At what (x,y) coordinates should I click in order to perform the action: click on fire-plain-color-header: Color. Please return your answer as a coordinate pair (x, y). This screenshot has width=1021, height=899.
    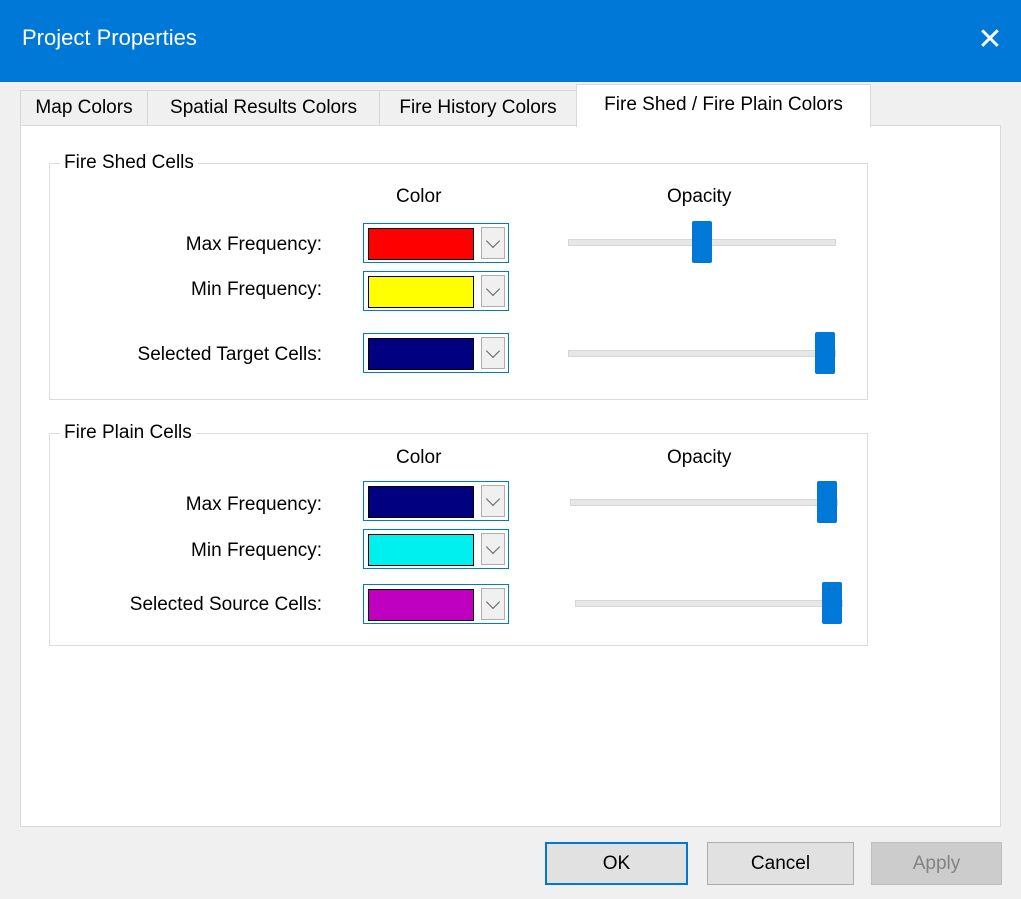
    Looking at the image, I should click on (419, 457).